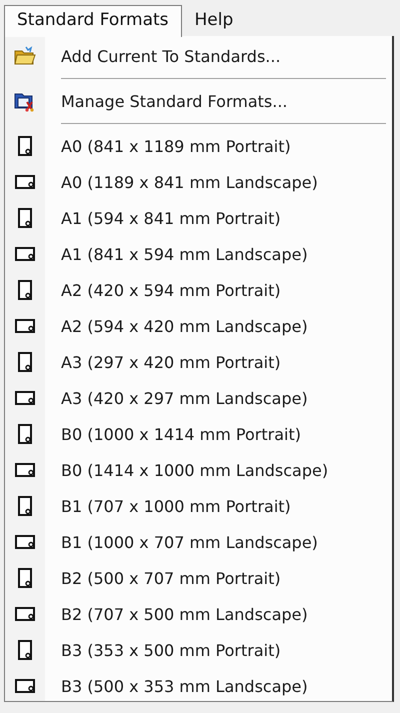 Image resolution: width=400 pixels, height=713 pixels. What do you see at coordinates (198, 146) in the screenshot?
I see `menu-item: A0 (841 x 1189 mm Portrait)` at bounding box center [198, 146].